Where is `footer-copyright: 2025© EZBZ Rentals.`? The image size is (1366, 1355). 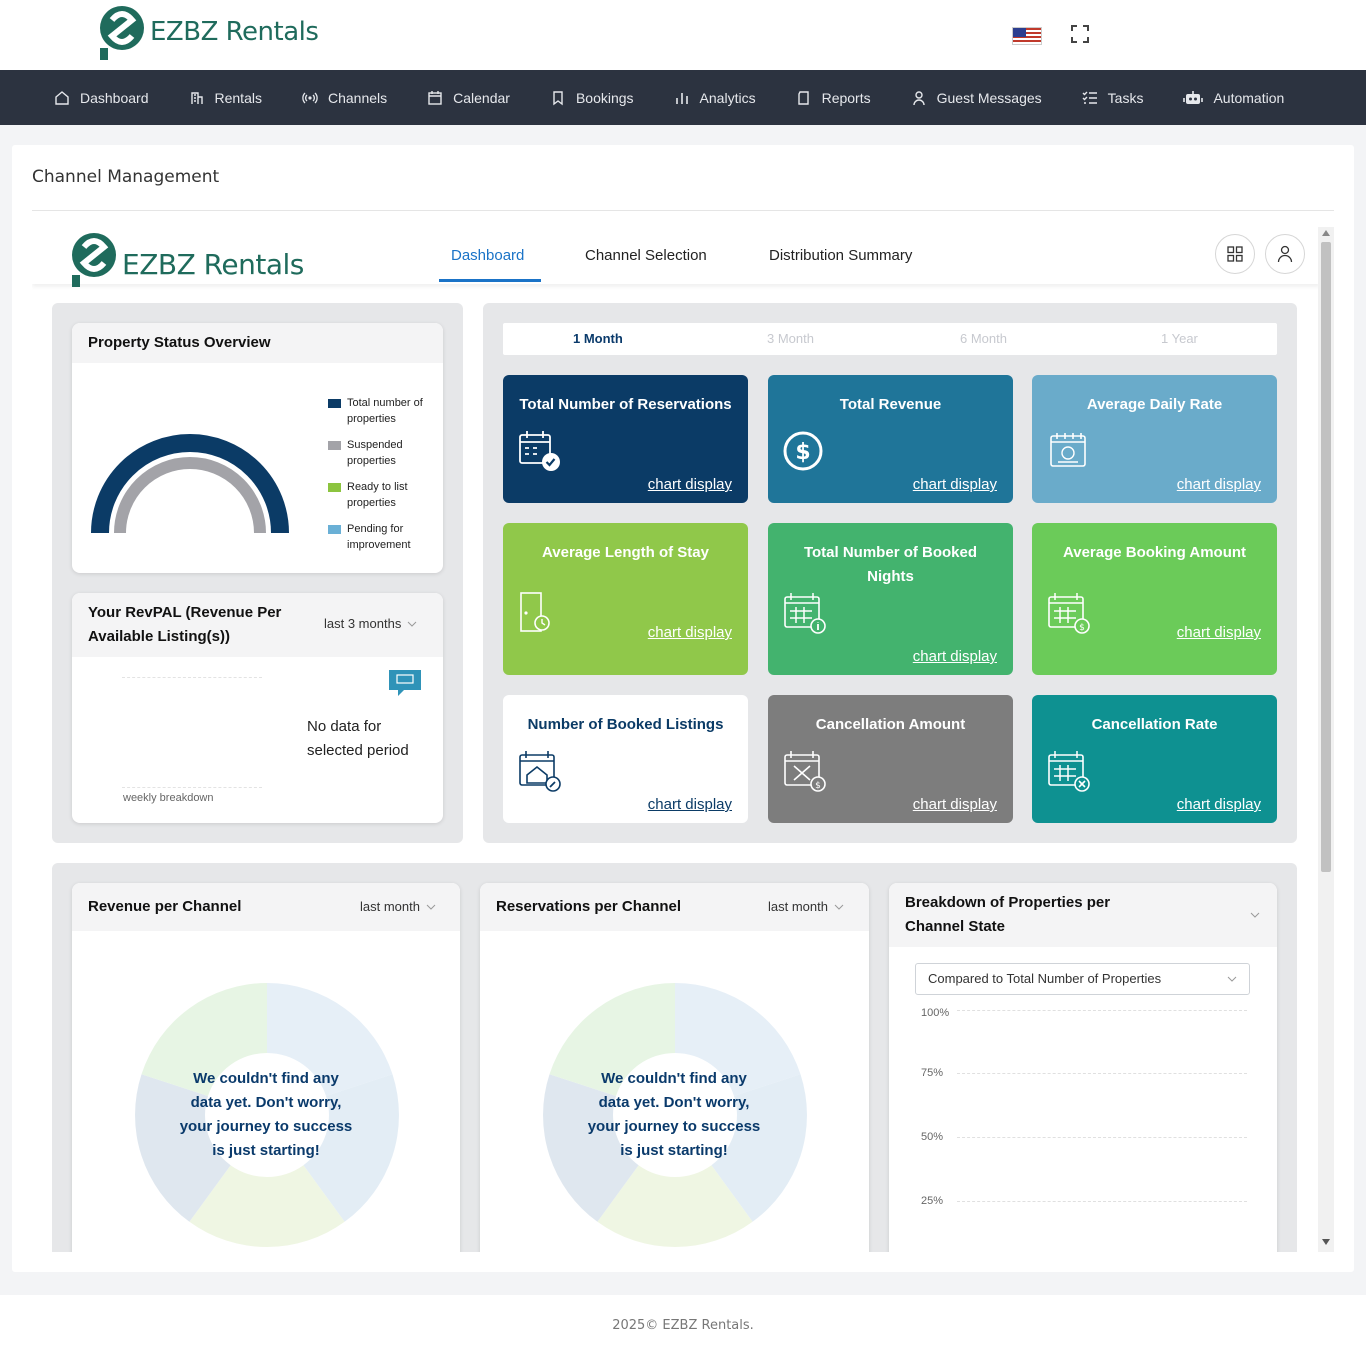
footer-copyright: 2025© EZBZ Rentals. is located at coordinates (683, 1325).